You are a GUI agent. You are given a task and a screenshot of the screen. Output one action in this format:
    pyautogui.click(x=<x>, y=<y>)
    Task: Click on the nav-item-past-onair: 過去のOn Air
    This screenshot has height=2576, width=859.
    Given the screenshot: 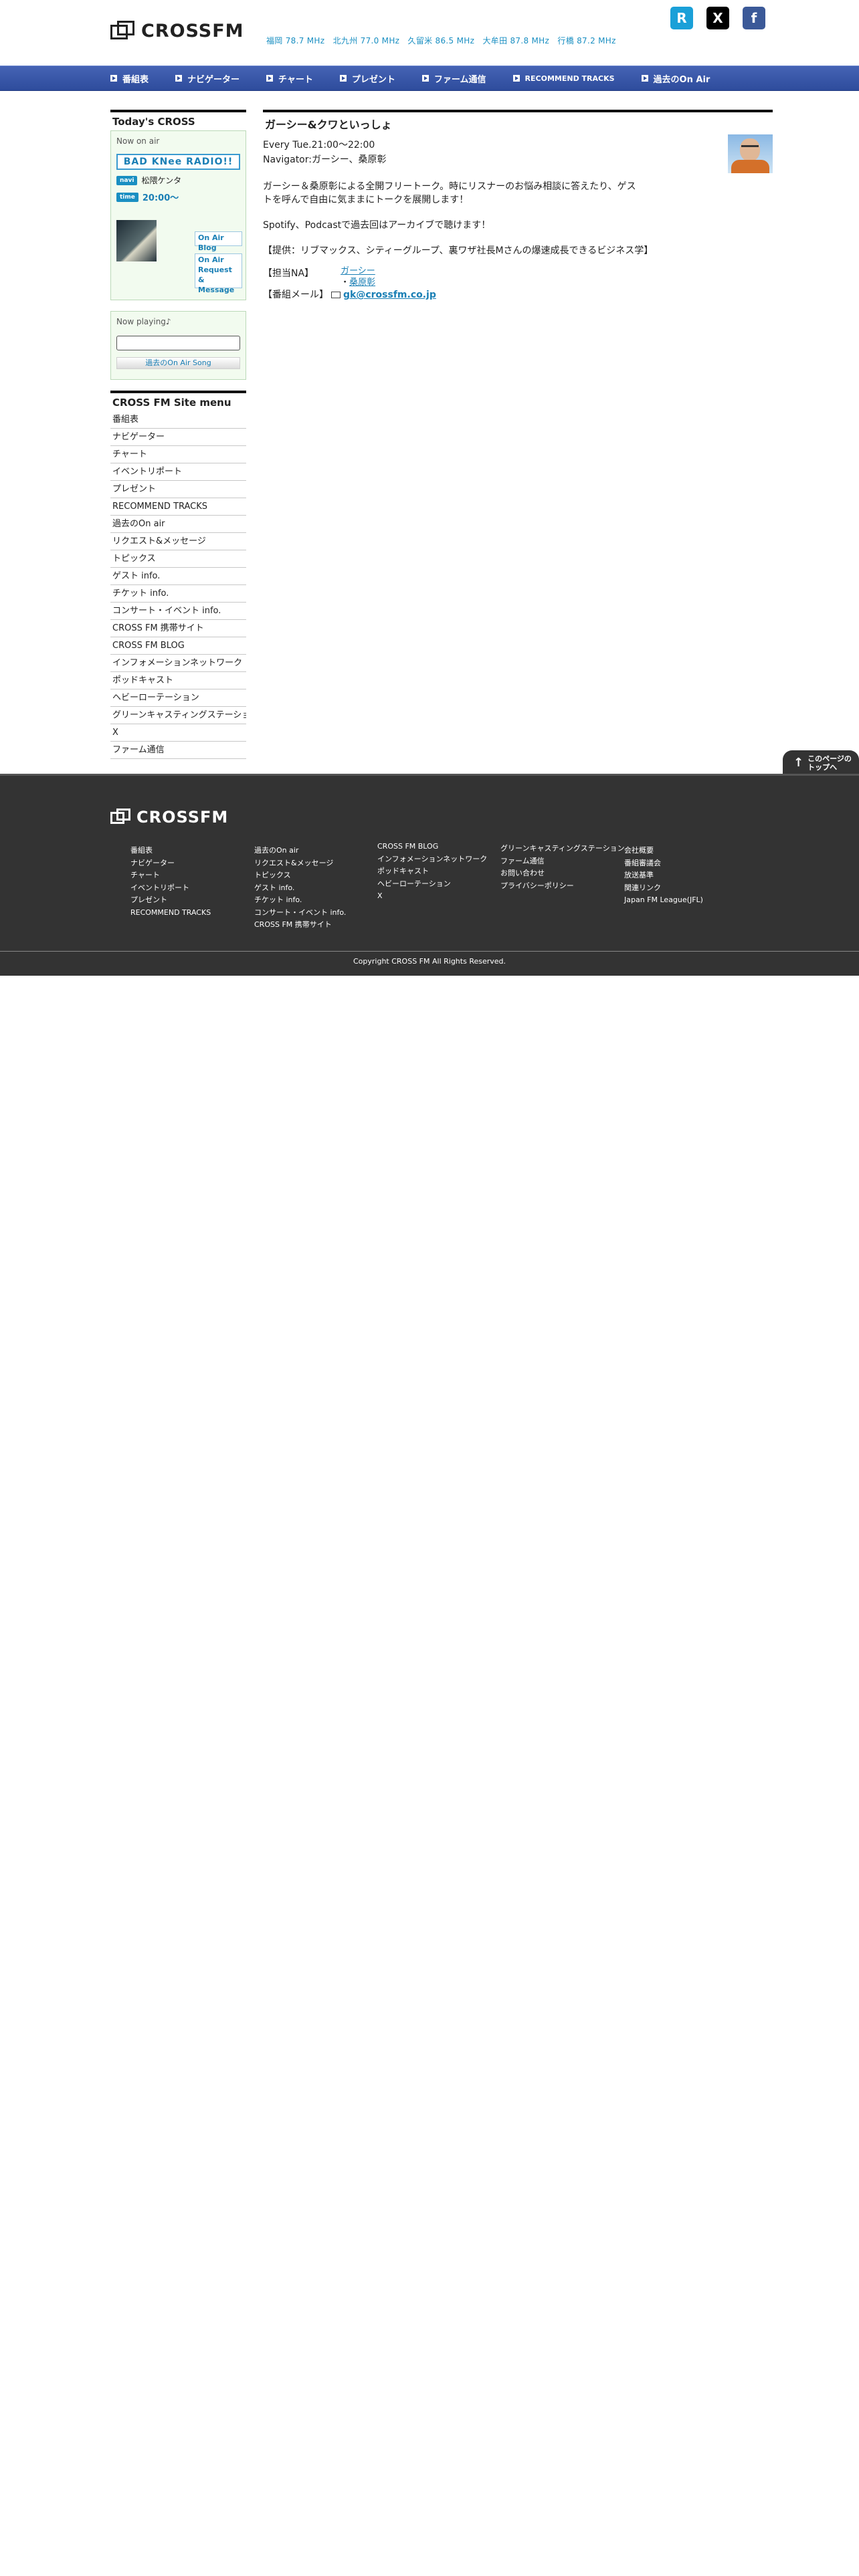 What is the action you would take?
    pyautogui.click(x=676, y=78)
    